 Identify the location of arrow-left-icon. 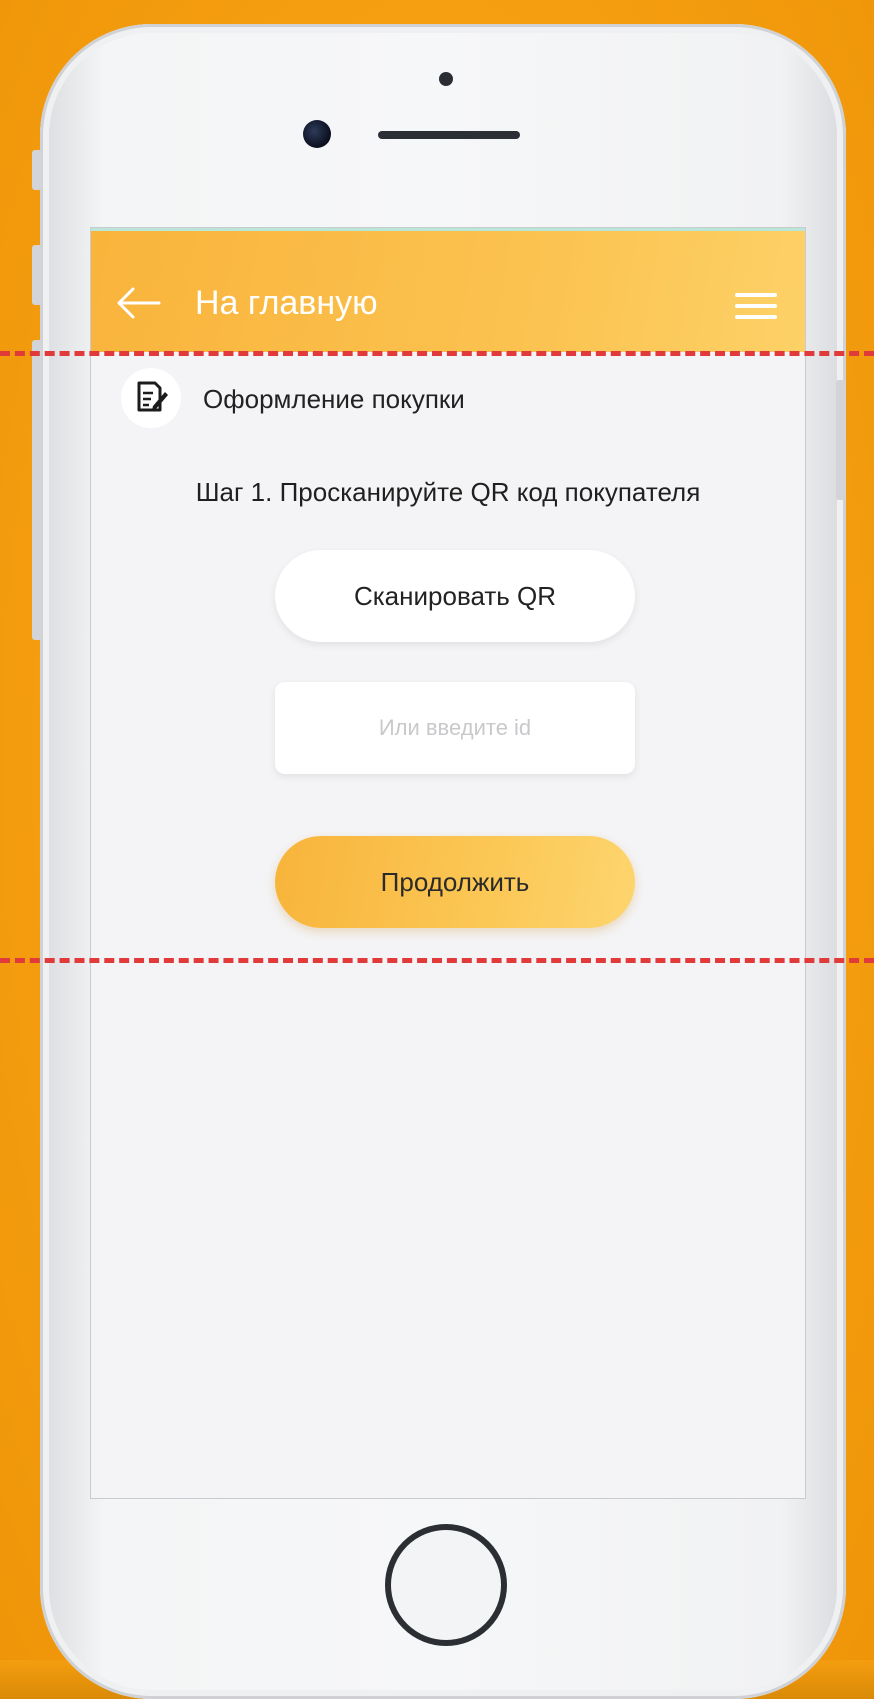
(138, 303).